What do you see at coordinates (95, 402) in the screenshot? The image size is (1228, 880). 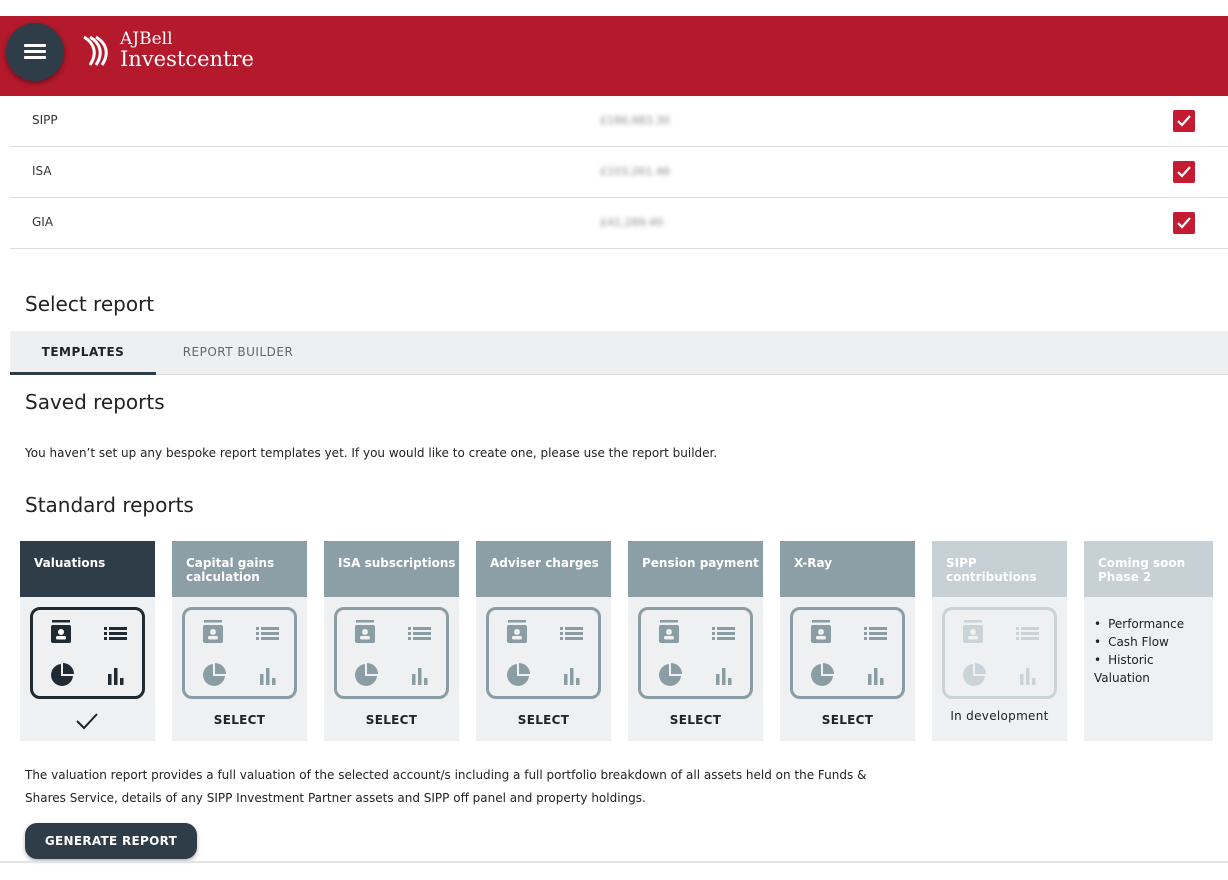 I see `saved-reports-title: Saved reports` at bounding box center [95, 402].